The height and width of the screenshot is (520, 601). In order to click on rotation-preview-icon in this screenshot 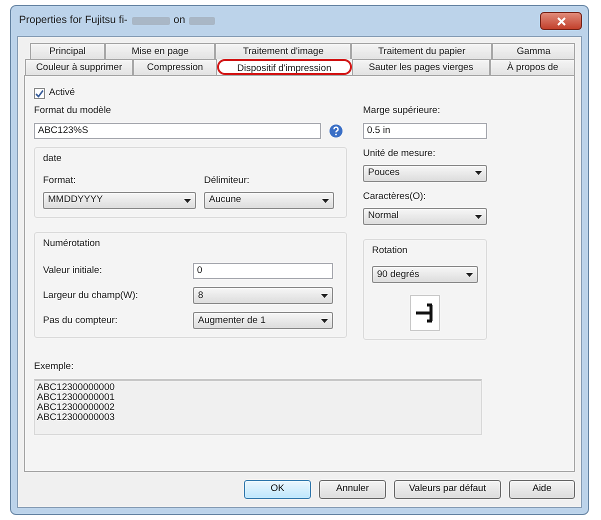, I will do `click(425, 313)`.